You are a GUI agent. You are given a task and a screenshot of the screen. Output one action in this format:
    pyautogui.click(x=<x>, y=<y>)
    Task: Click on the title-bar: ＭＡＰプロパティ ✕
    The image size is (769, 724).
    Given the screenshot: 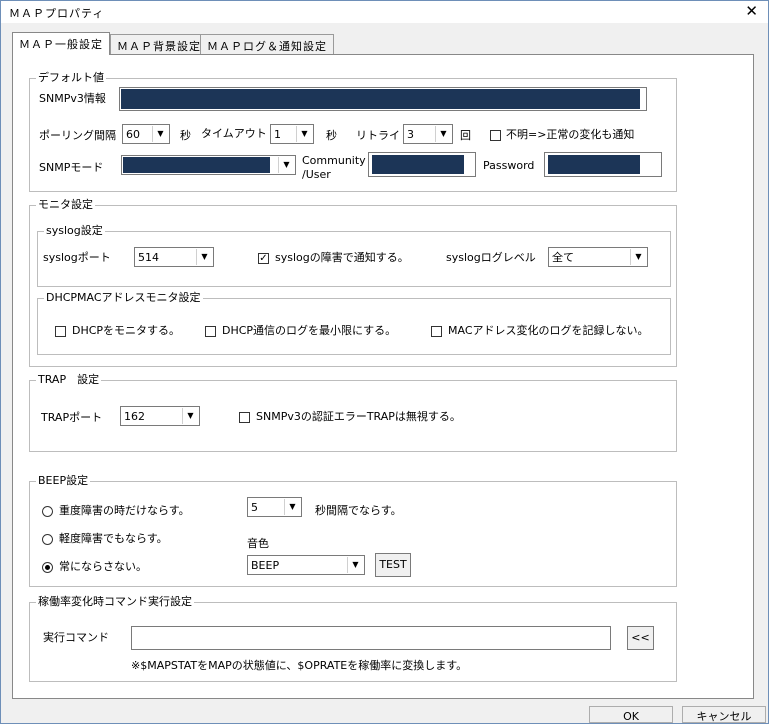 What is the action you would take?
    pyautogui.click(x=384, y=12)
    